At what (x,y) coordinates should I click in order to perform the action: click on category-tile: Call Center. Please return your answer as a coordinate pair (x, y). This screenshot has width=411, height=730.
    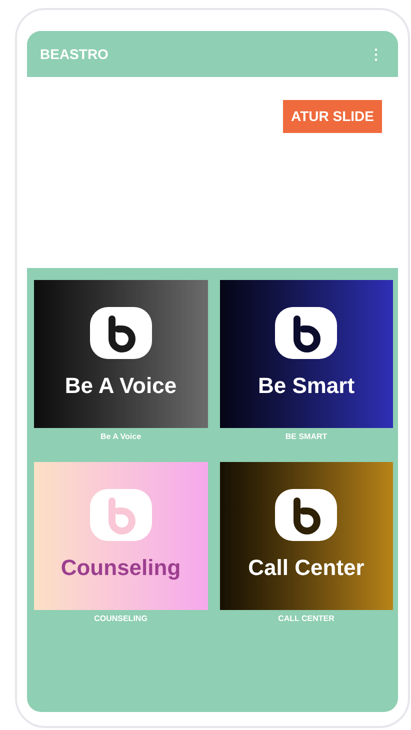
    Looking at the image, I should click on (306, 536).